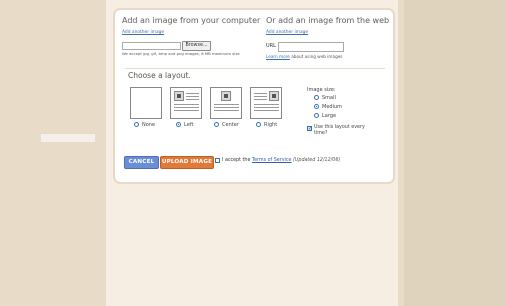 The height and width of the screenshot is (306, 506). Describe the element at coordinates (271, 46) in the screenshot. I see `url-label: URL` at that location.